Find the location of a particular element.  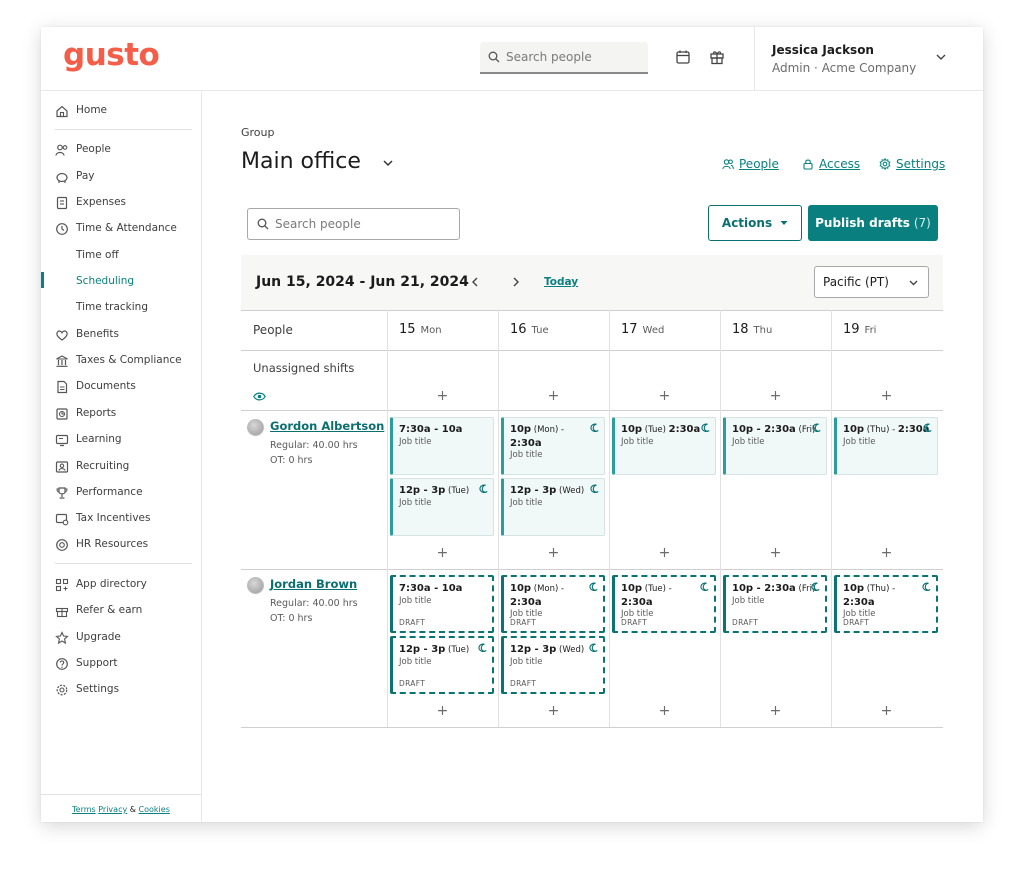

shift-card: 7:30a - 10a Job title is located at coordinates (442, 446).